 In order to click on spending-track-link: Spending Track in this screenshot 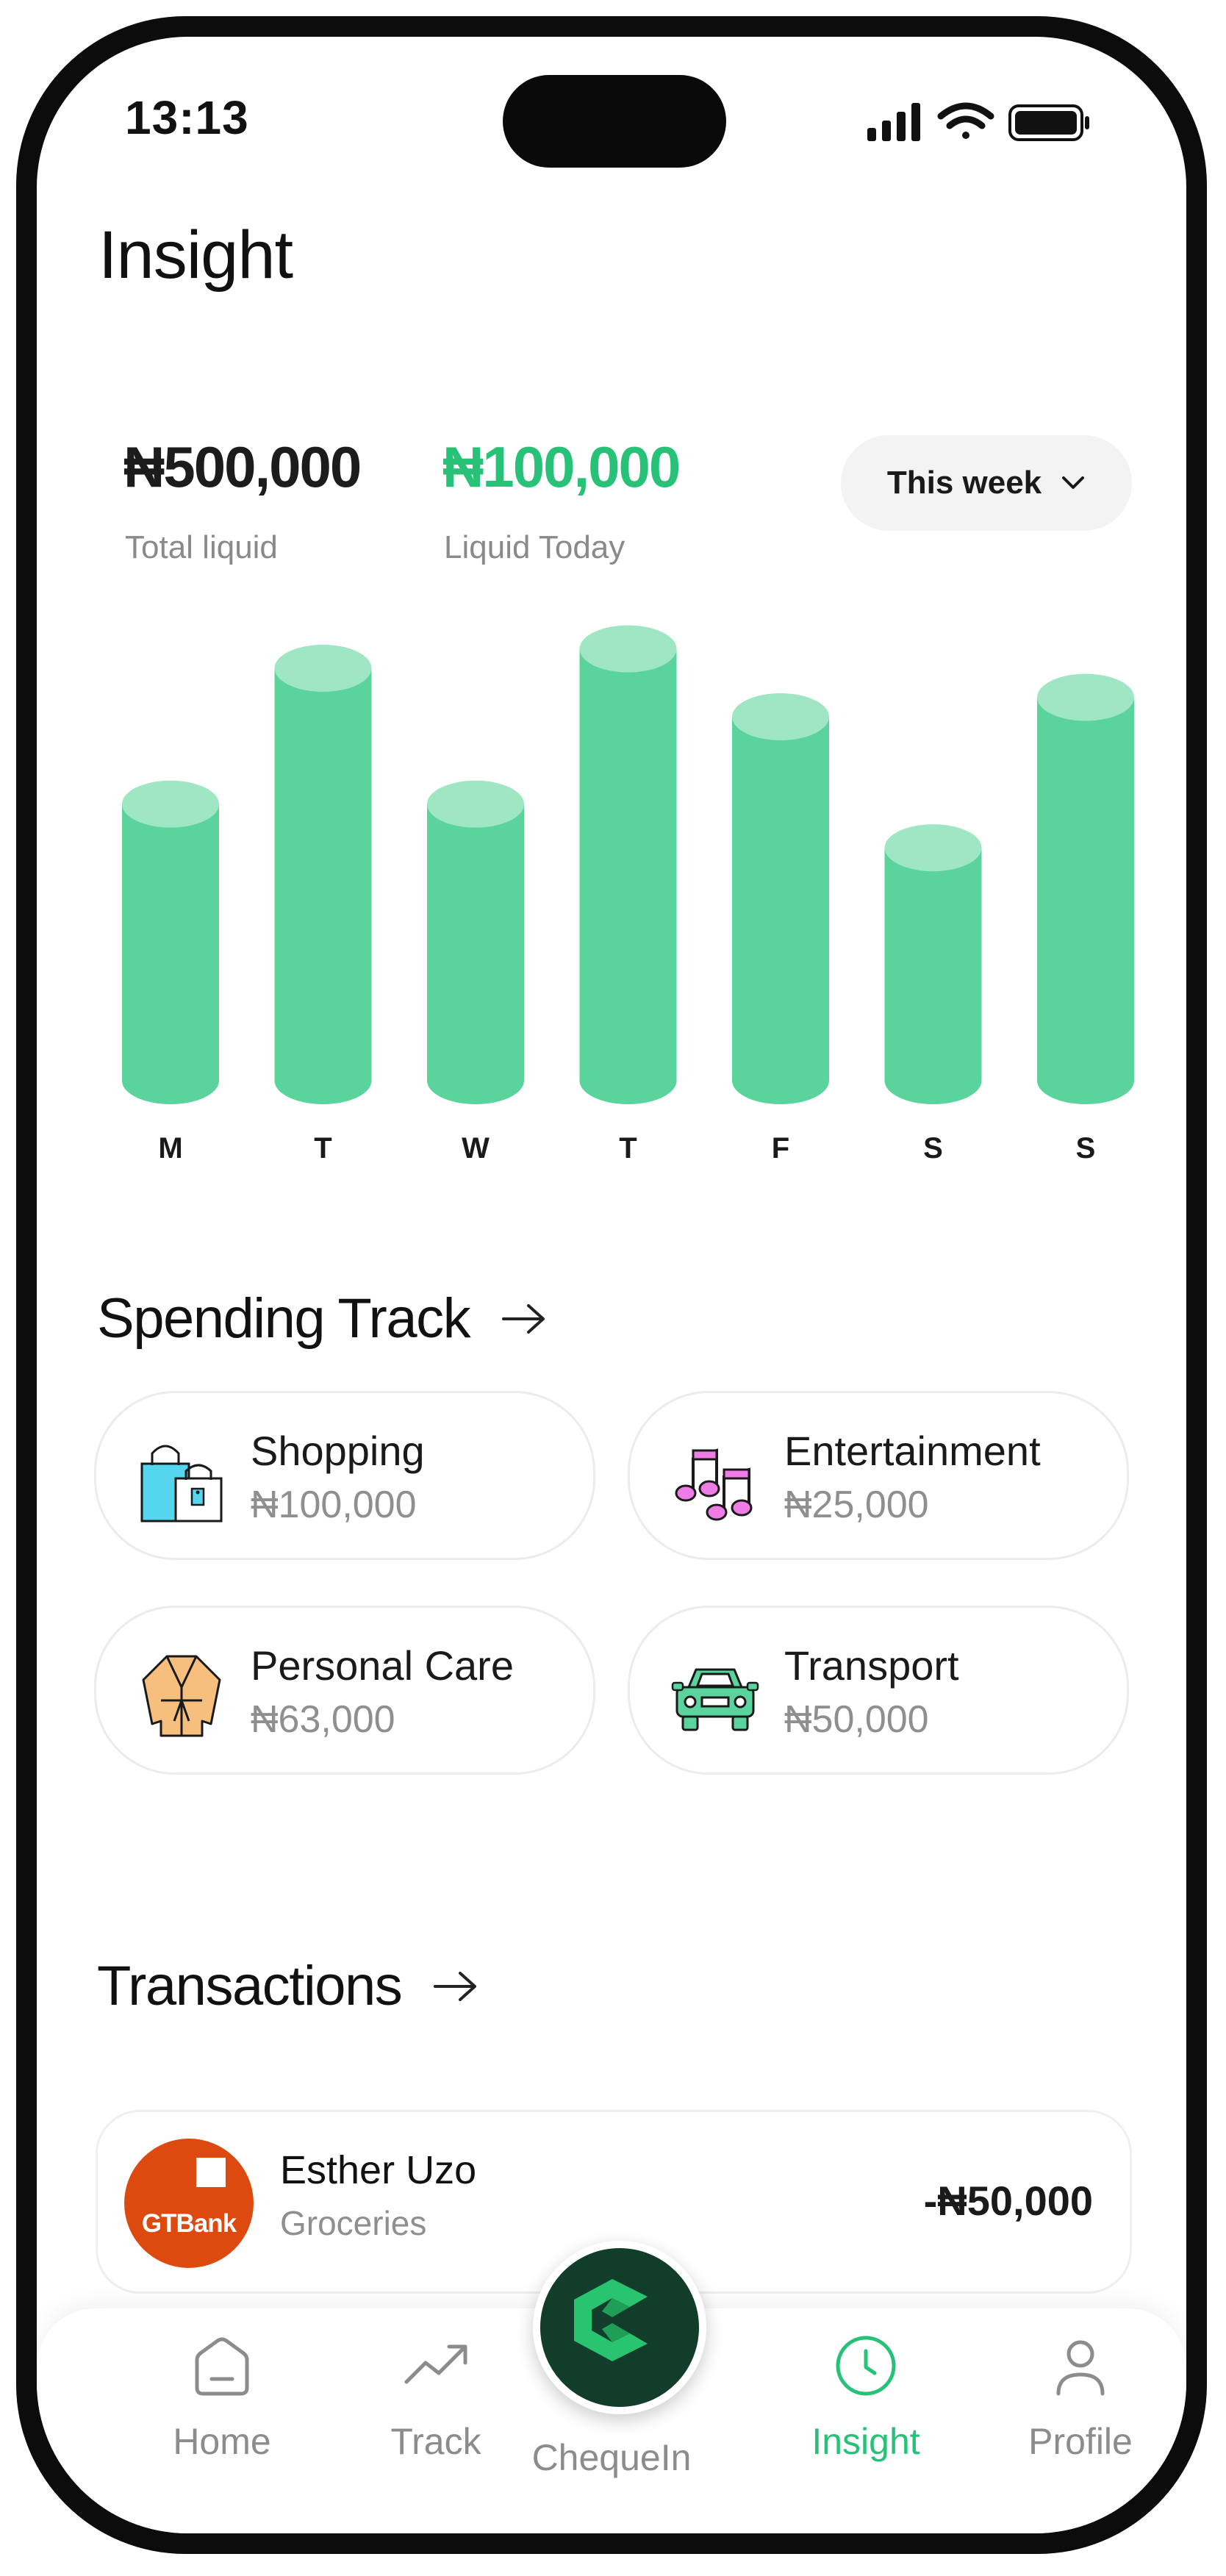, I will do `click(322, 1318)`.